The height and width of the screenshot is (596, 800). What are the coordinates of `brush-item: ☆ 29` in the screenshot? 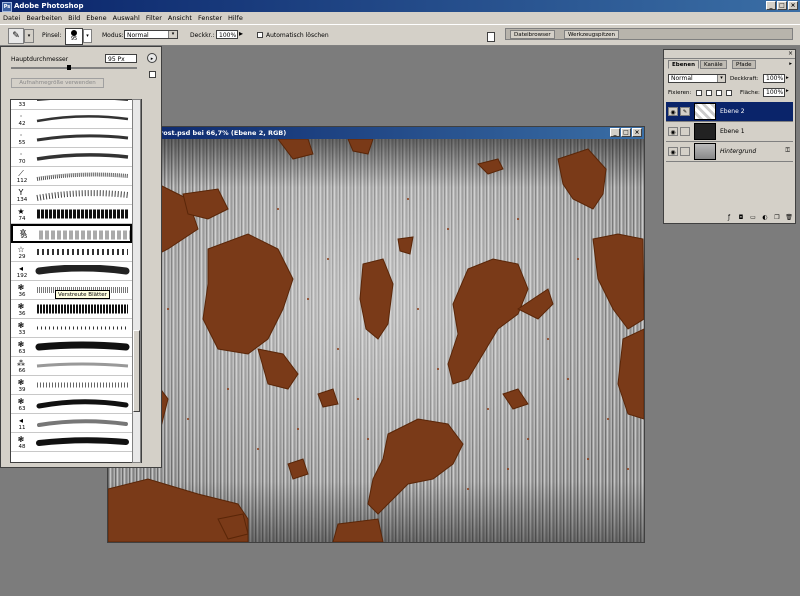 It's located at (71, 252).